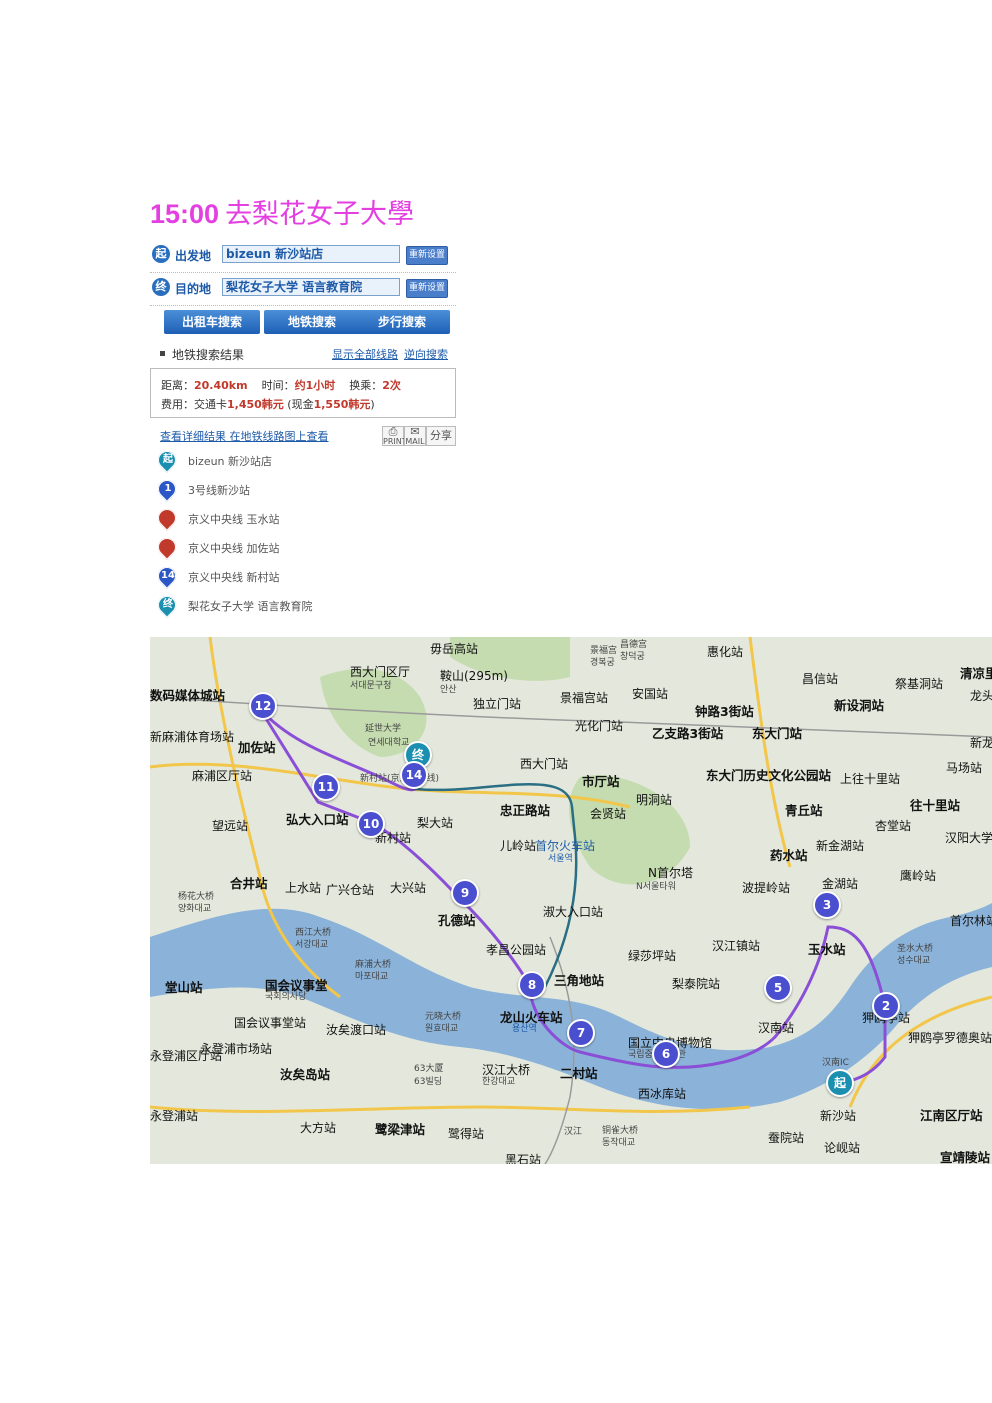 The height and width of the screenshot is (1403, 992). Describe the element at coordinates (427, 255) in the screenshot. I see `origin-reset-button: 重新设置` at that location.